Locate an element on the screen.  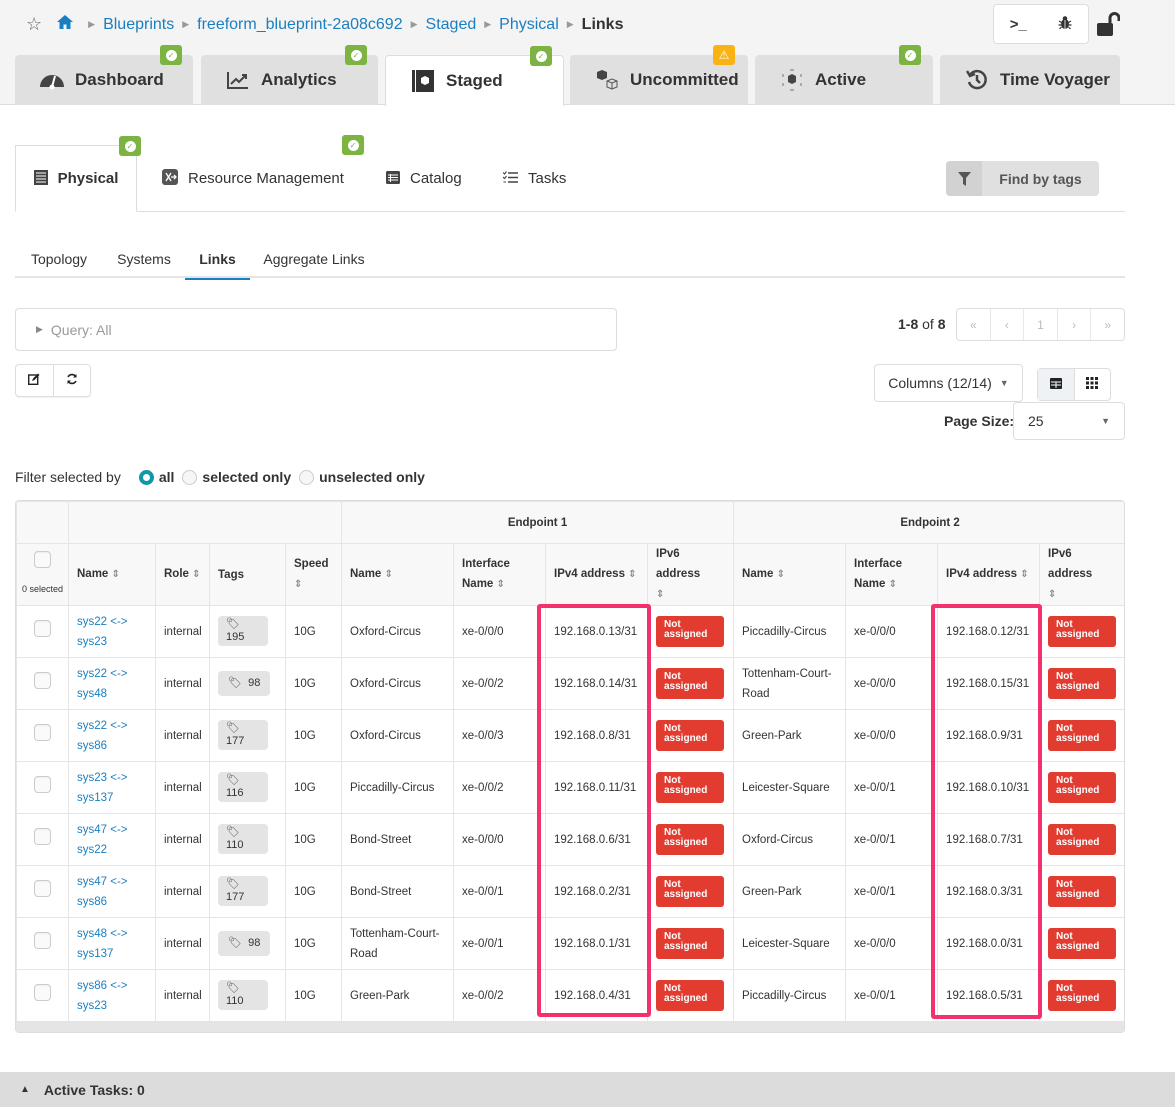
tag-icon: 🏷︎ is located at coordinates (233, 728).